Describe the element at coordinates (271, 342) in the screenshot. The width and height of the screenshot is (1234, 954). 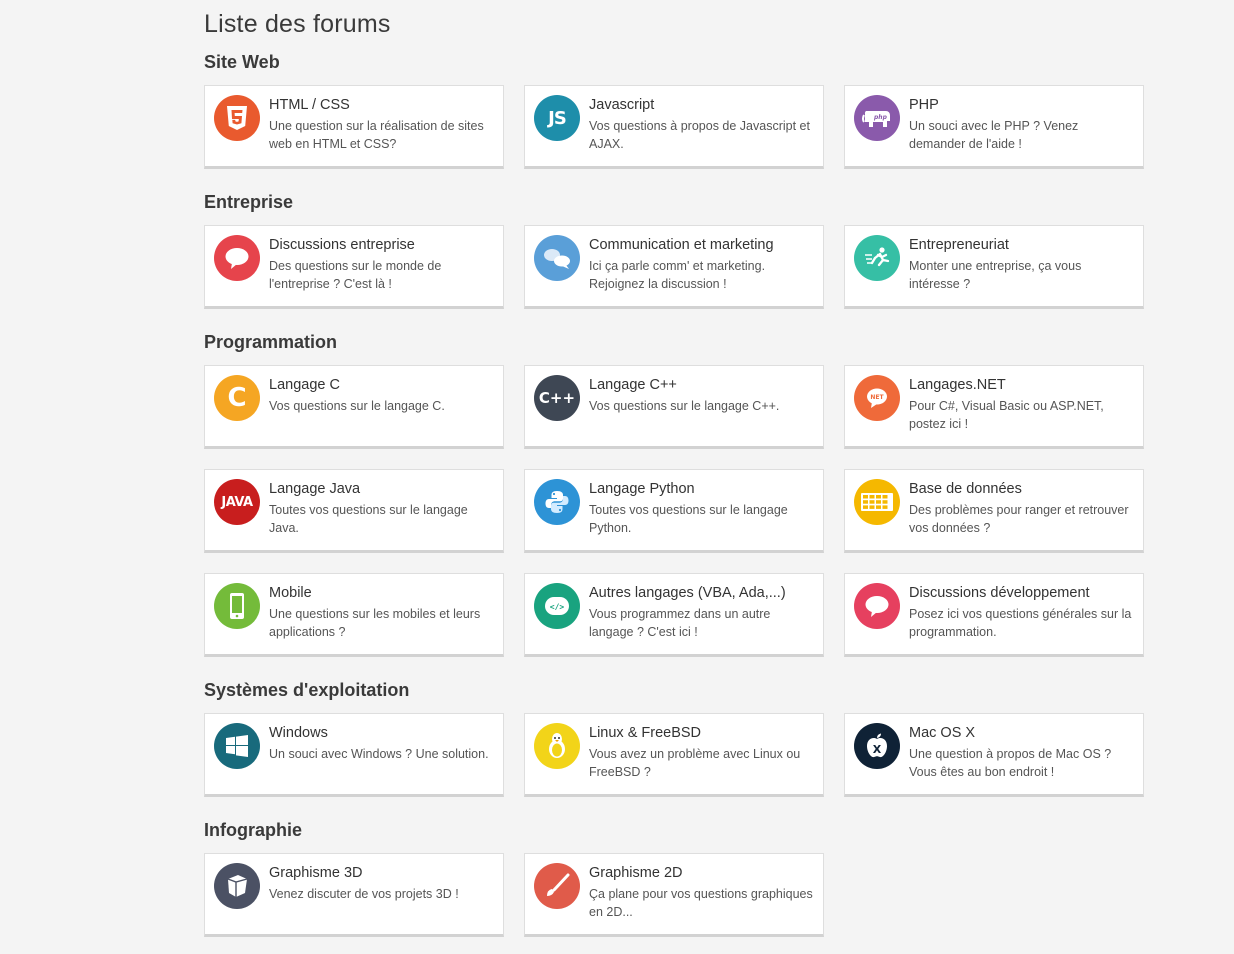
I see `section-title: Programmation` at that location.